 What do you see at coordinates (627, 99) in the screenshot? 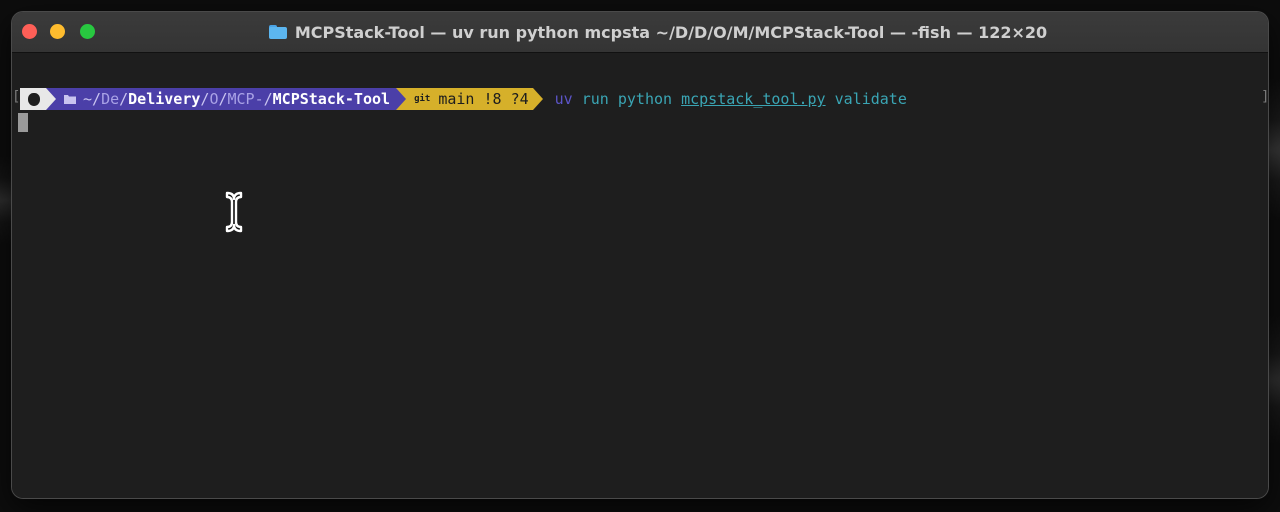
I see `command-run-python: run python` at bounding box center [627, 99].